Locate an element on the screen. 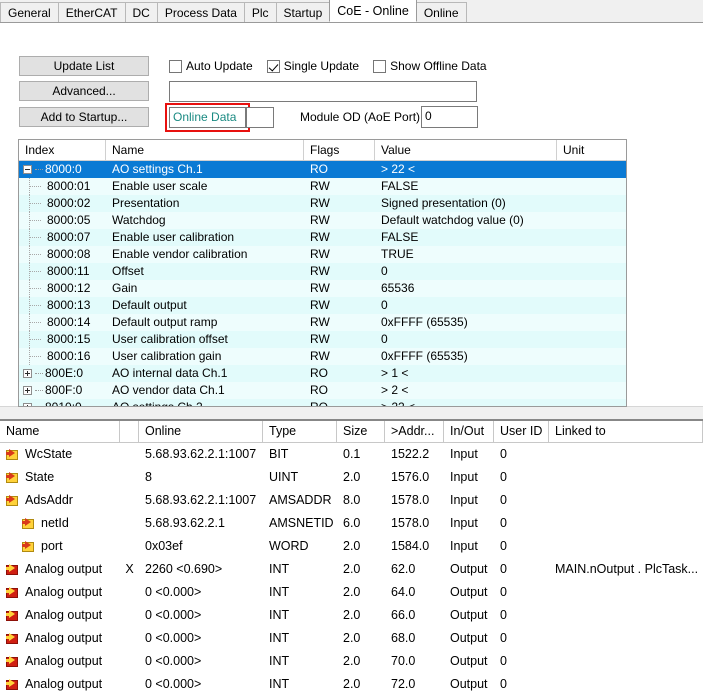  variable-online-cell: 0x03ef is located at coordinates (201, 546).